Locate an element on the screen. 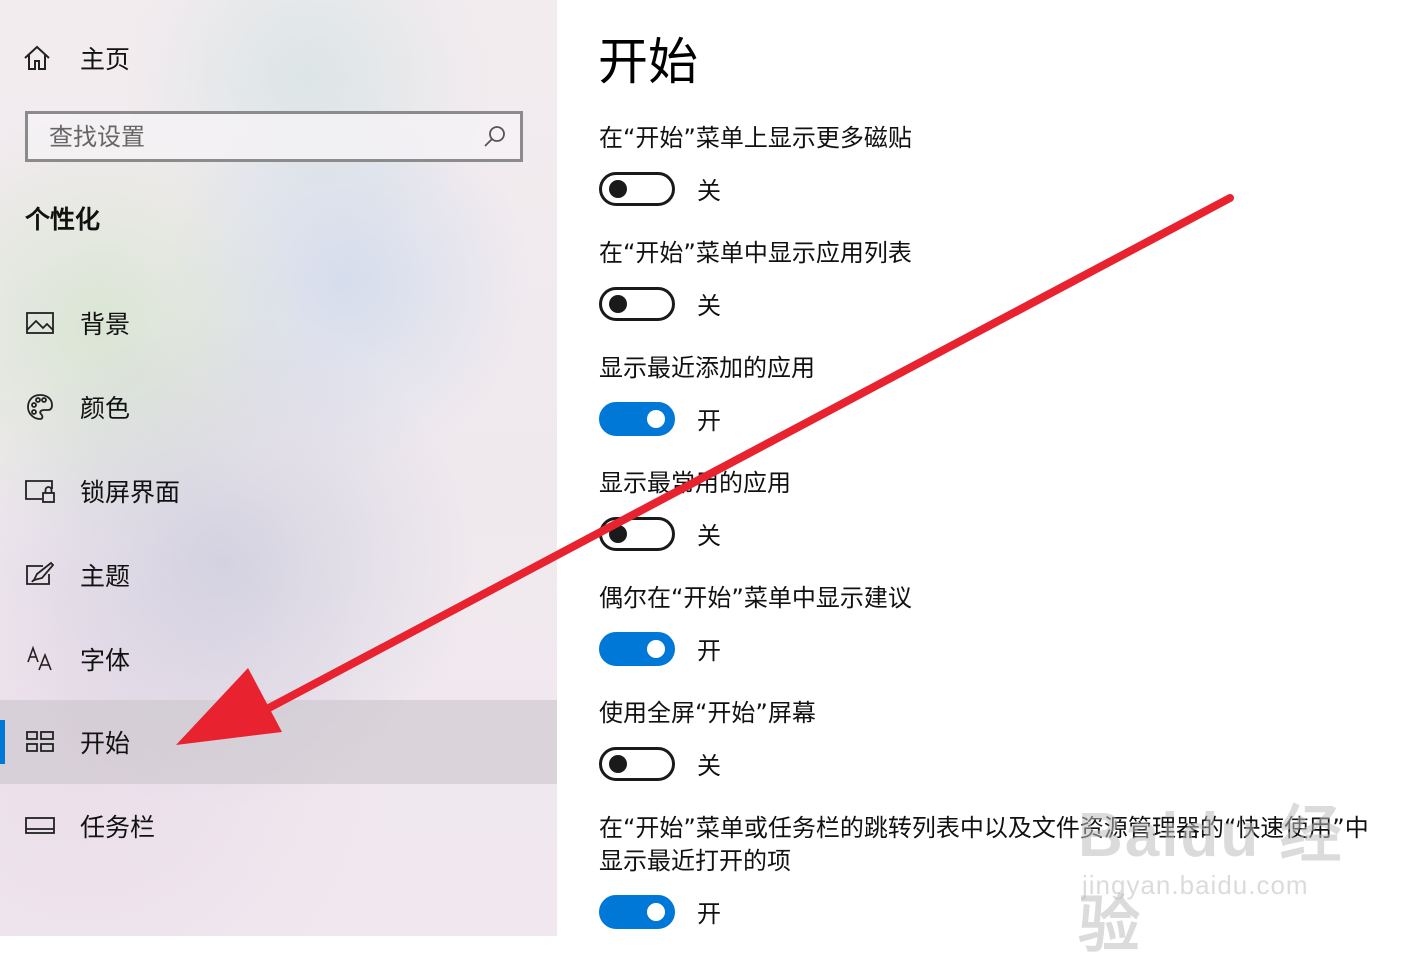  section-title: 个性化 is located at coordinates (63, 219).